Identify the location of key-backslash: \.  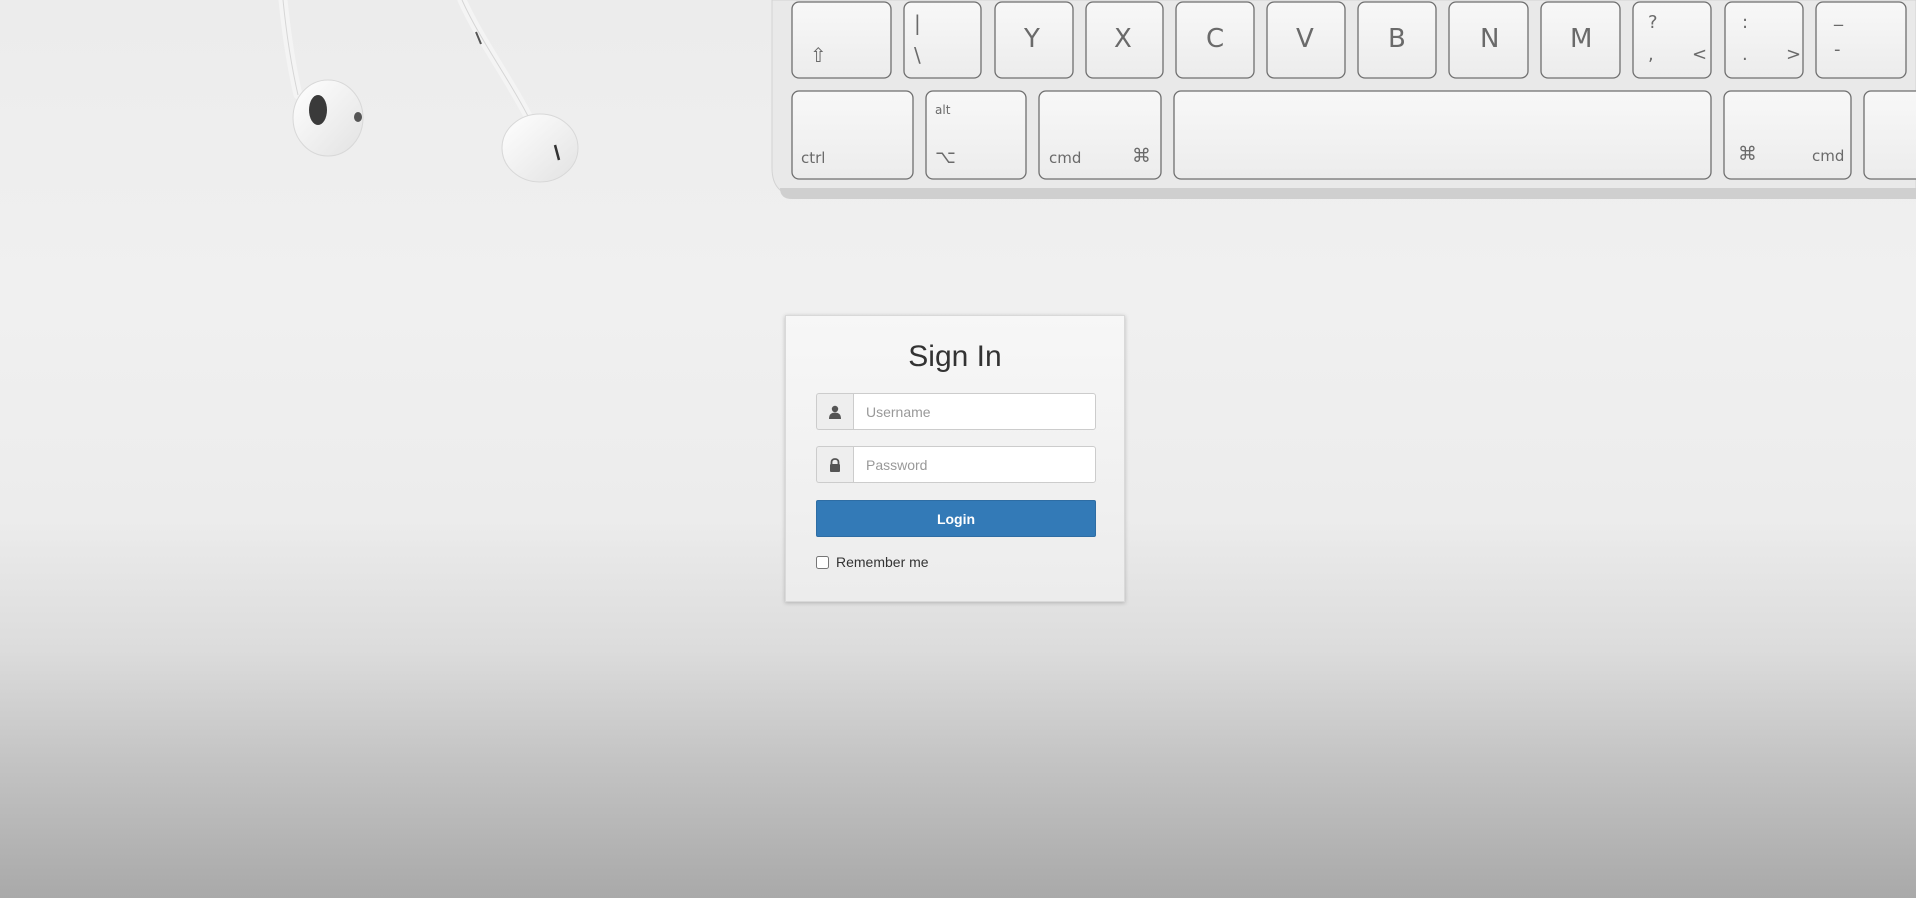
(917, 55).